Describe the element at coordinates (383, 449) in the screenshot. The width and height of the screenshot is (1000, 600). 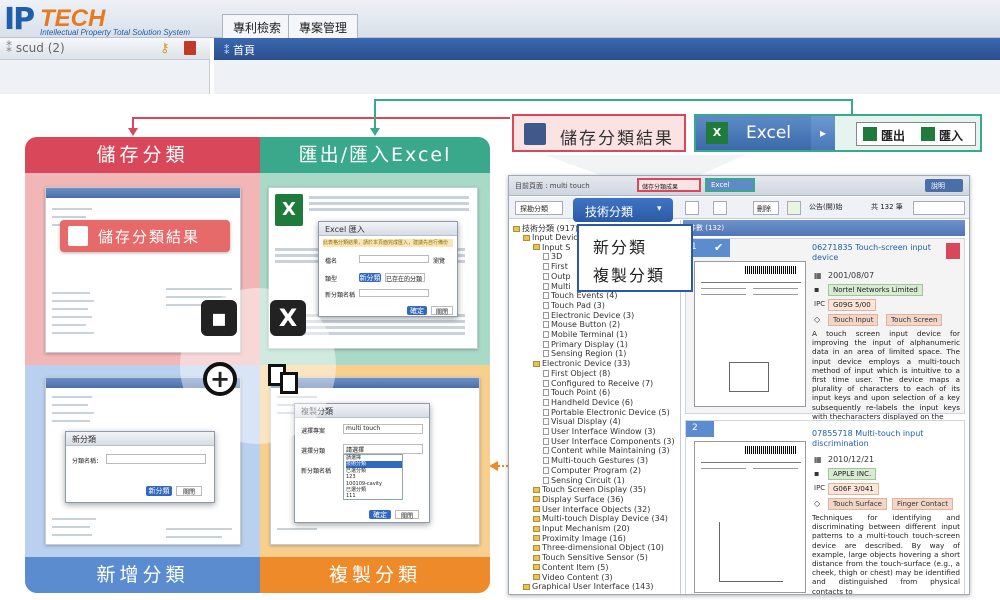
I see `copy-dialog-class-select: 請選擇` at that location.